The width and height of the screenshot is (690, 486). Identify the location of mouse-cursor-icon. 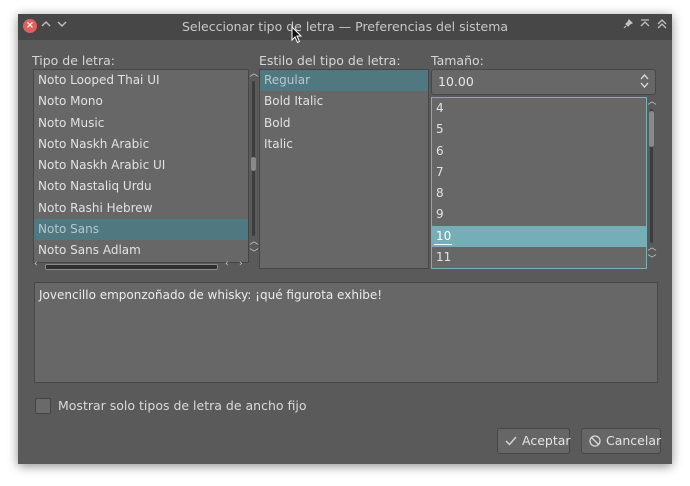
(297, 35).